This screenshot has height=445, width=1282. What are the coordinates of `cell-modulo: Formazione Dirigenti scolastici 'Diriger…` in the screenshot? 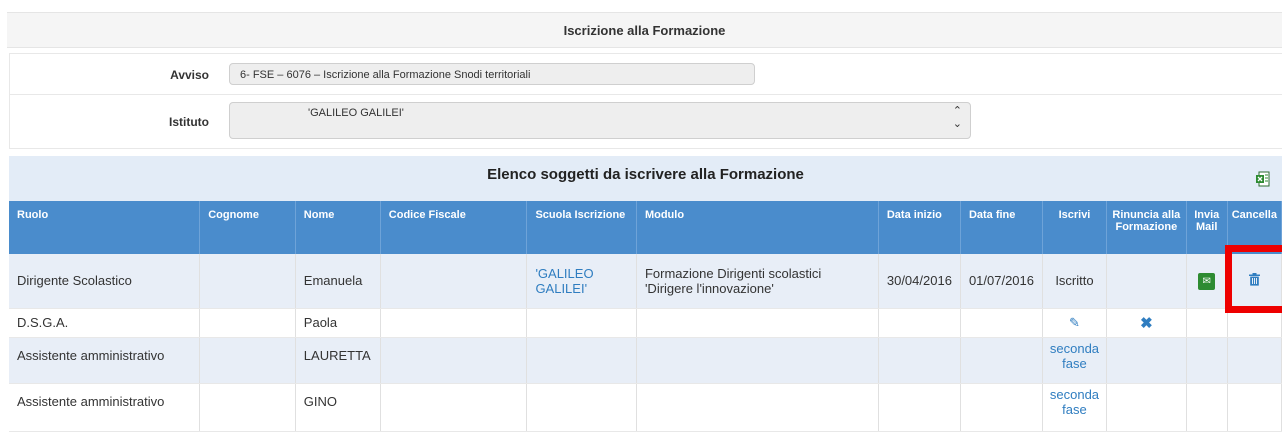 It's located at (757, 281).